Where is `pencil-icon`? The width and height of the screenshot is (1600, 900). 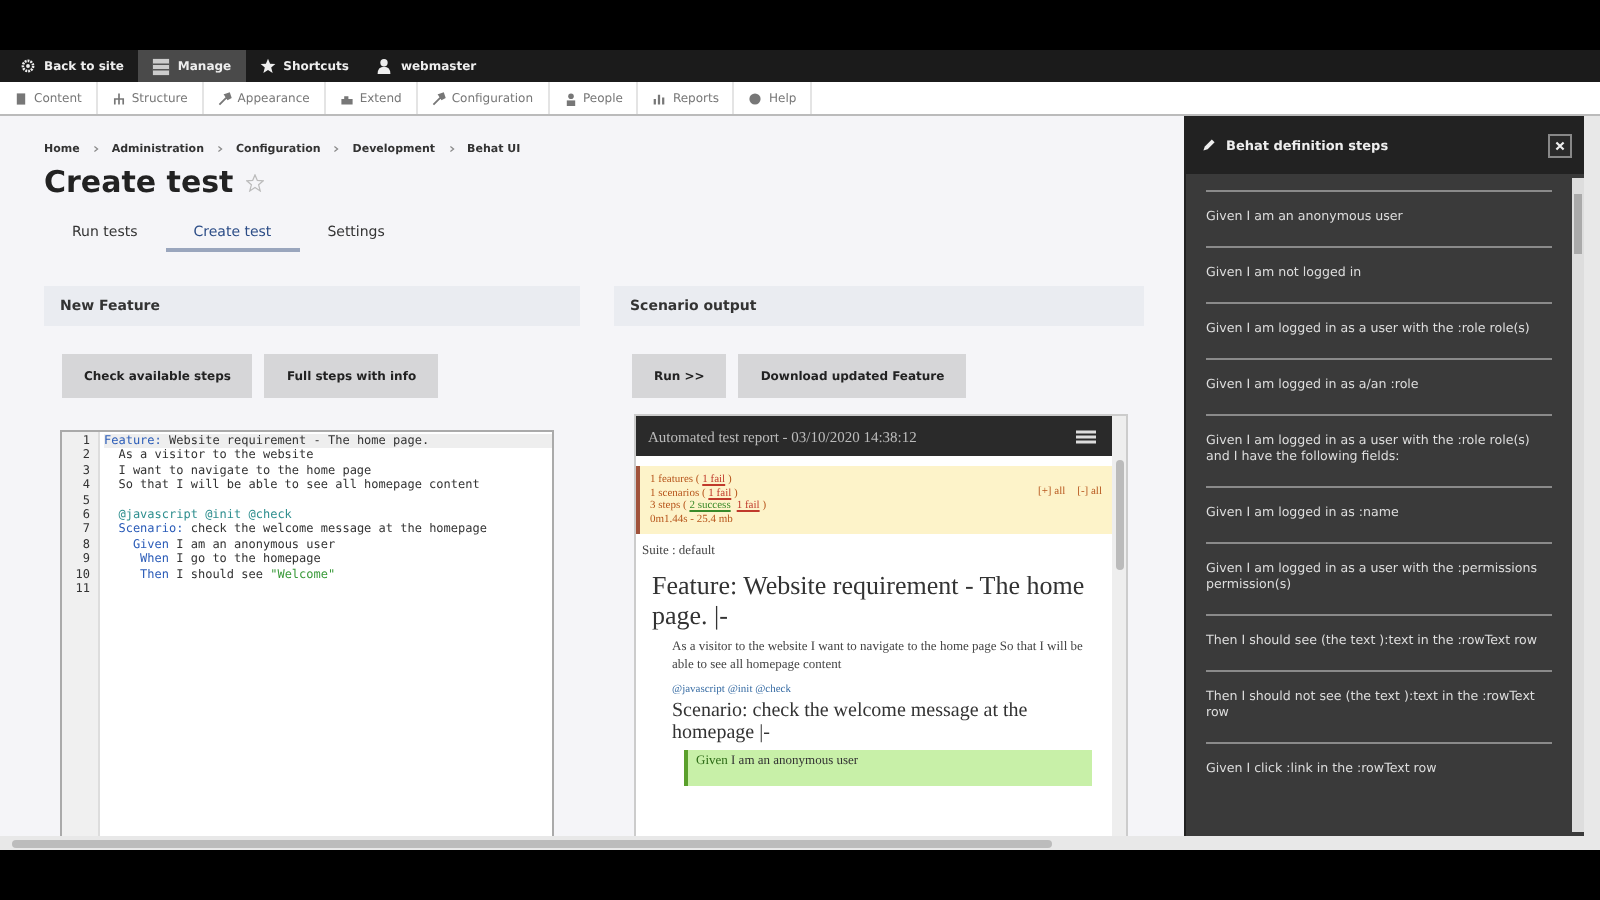 pencil-icon is located at coordinates (1209, 145).